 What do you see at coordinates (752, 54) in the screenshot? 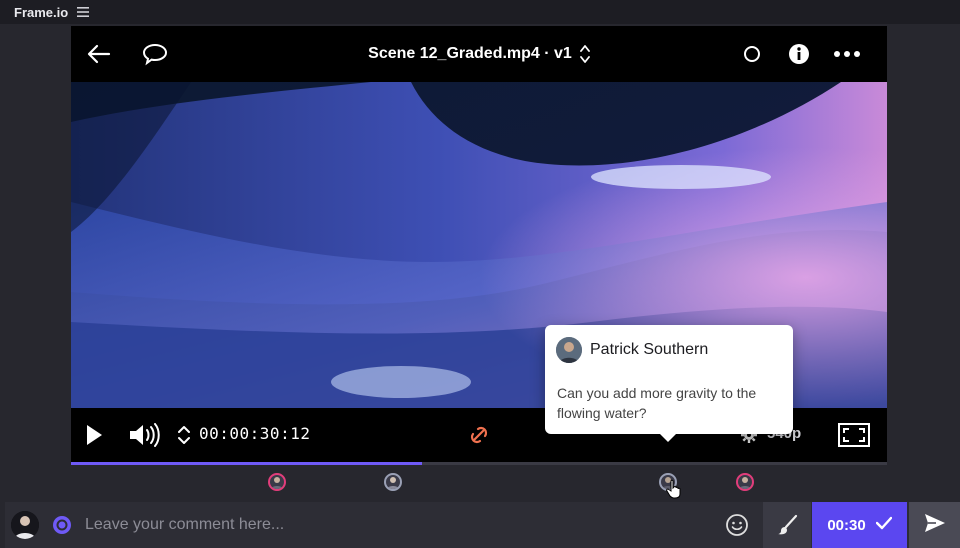
I see `circle-status-icon` at bounding box center [752, 54].